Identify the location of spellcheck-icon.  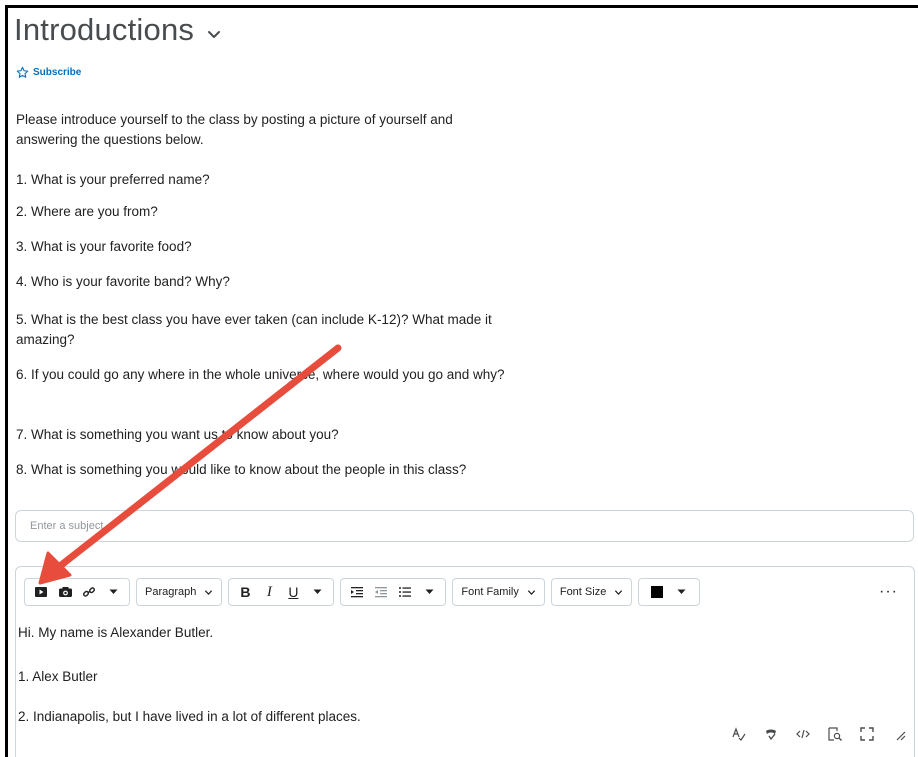
(739, 734).